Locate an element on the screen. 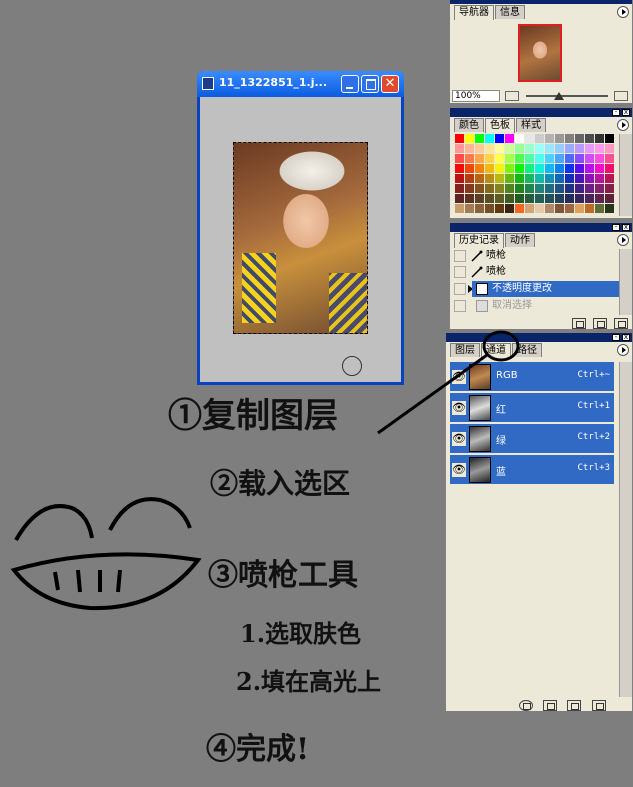 The height and width of the screenshot is (787, 633). smiley-right-eye is located at coordinates (150, 514).